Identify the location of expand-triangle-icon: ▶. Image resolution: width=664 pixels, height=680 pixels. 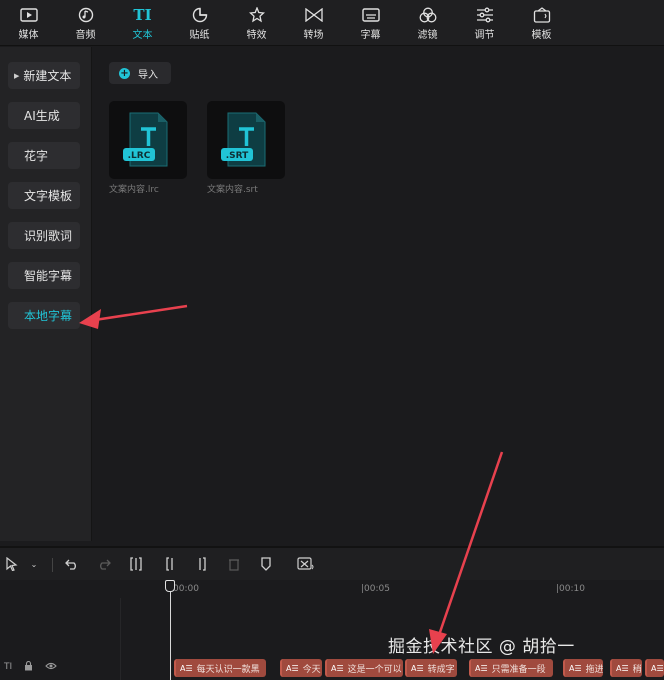
(17, 75).